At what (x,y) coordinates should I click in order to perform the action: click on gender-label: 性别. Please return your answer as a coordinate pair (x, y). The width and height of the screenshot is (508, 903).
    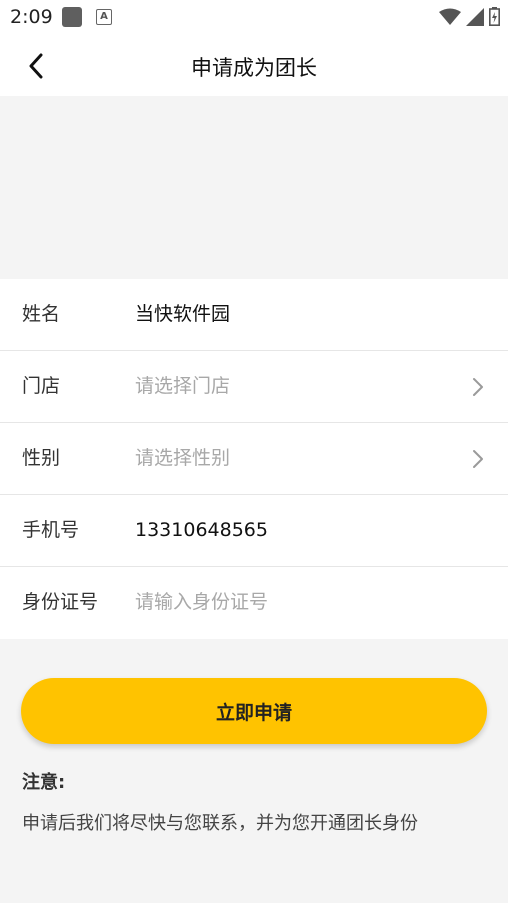
    Looking at the image, I should click on (41, 458).